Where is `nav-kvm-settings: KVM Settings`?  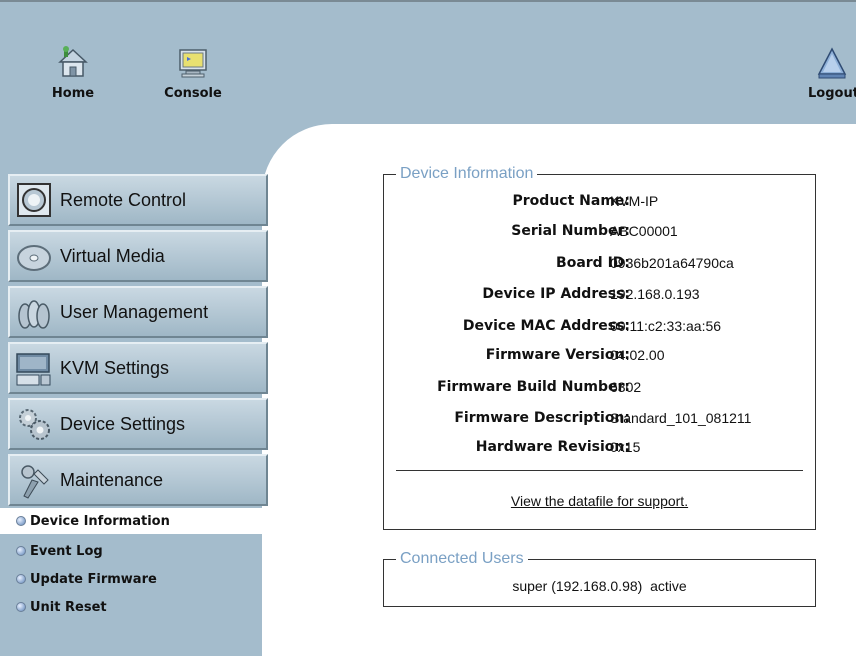 nav-kvm-settings: KVM Settings is located at coordinates (138, 368).